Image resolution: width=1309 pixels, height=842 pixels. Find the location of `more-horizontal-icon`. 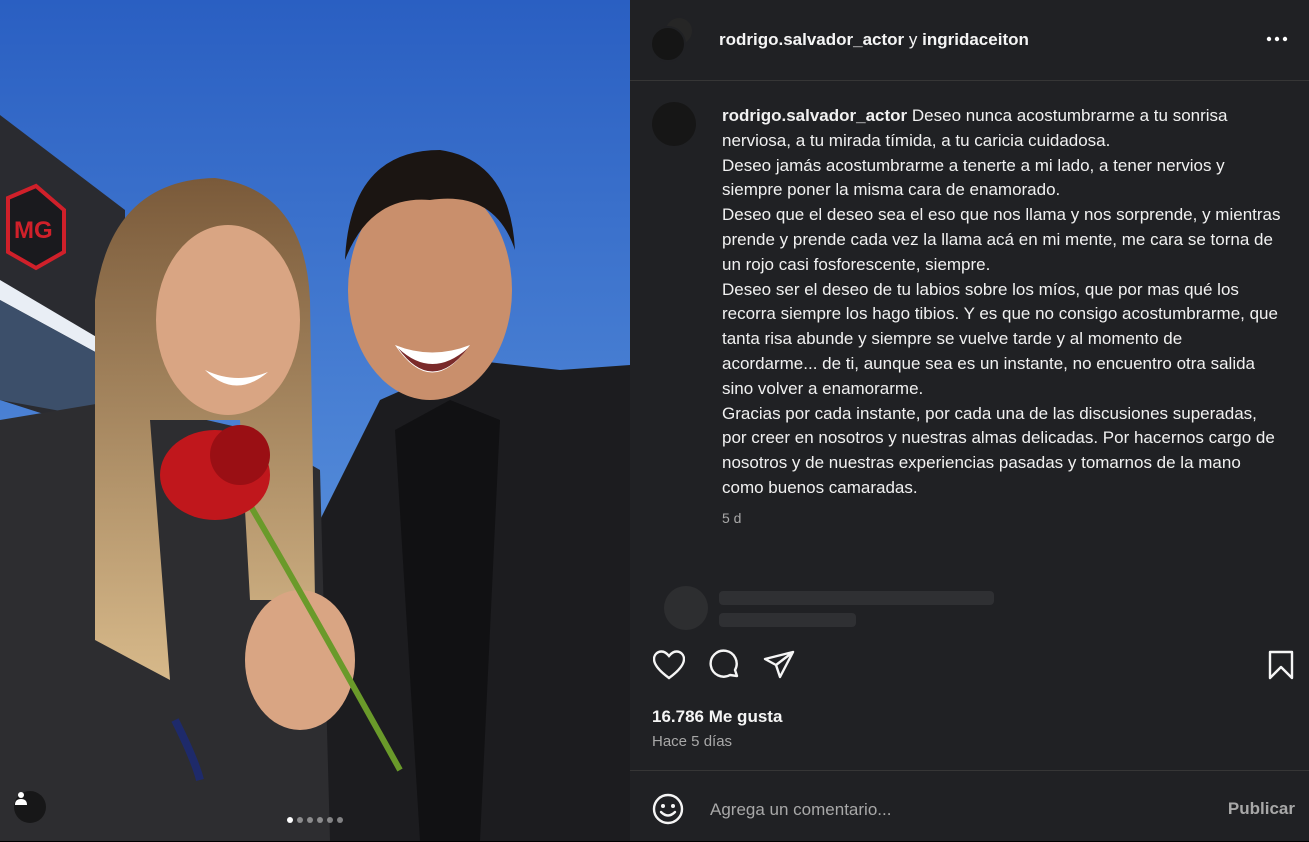

more-horizontal-icon is located at coordinates (1277, 39).